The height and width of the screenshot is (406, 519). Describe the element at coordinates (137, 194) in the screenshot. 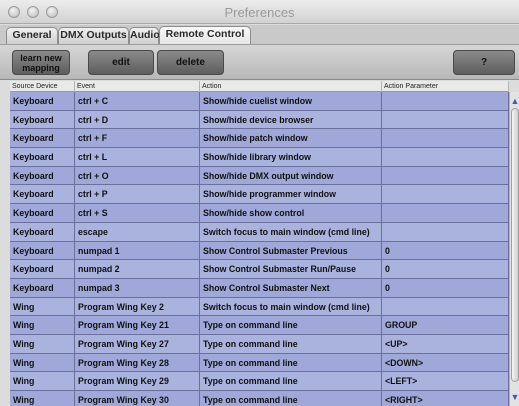

I see `event-cell: ctrl + P` at that location.